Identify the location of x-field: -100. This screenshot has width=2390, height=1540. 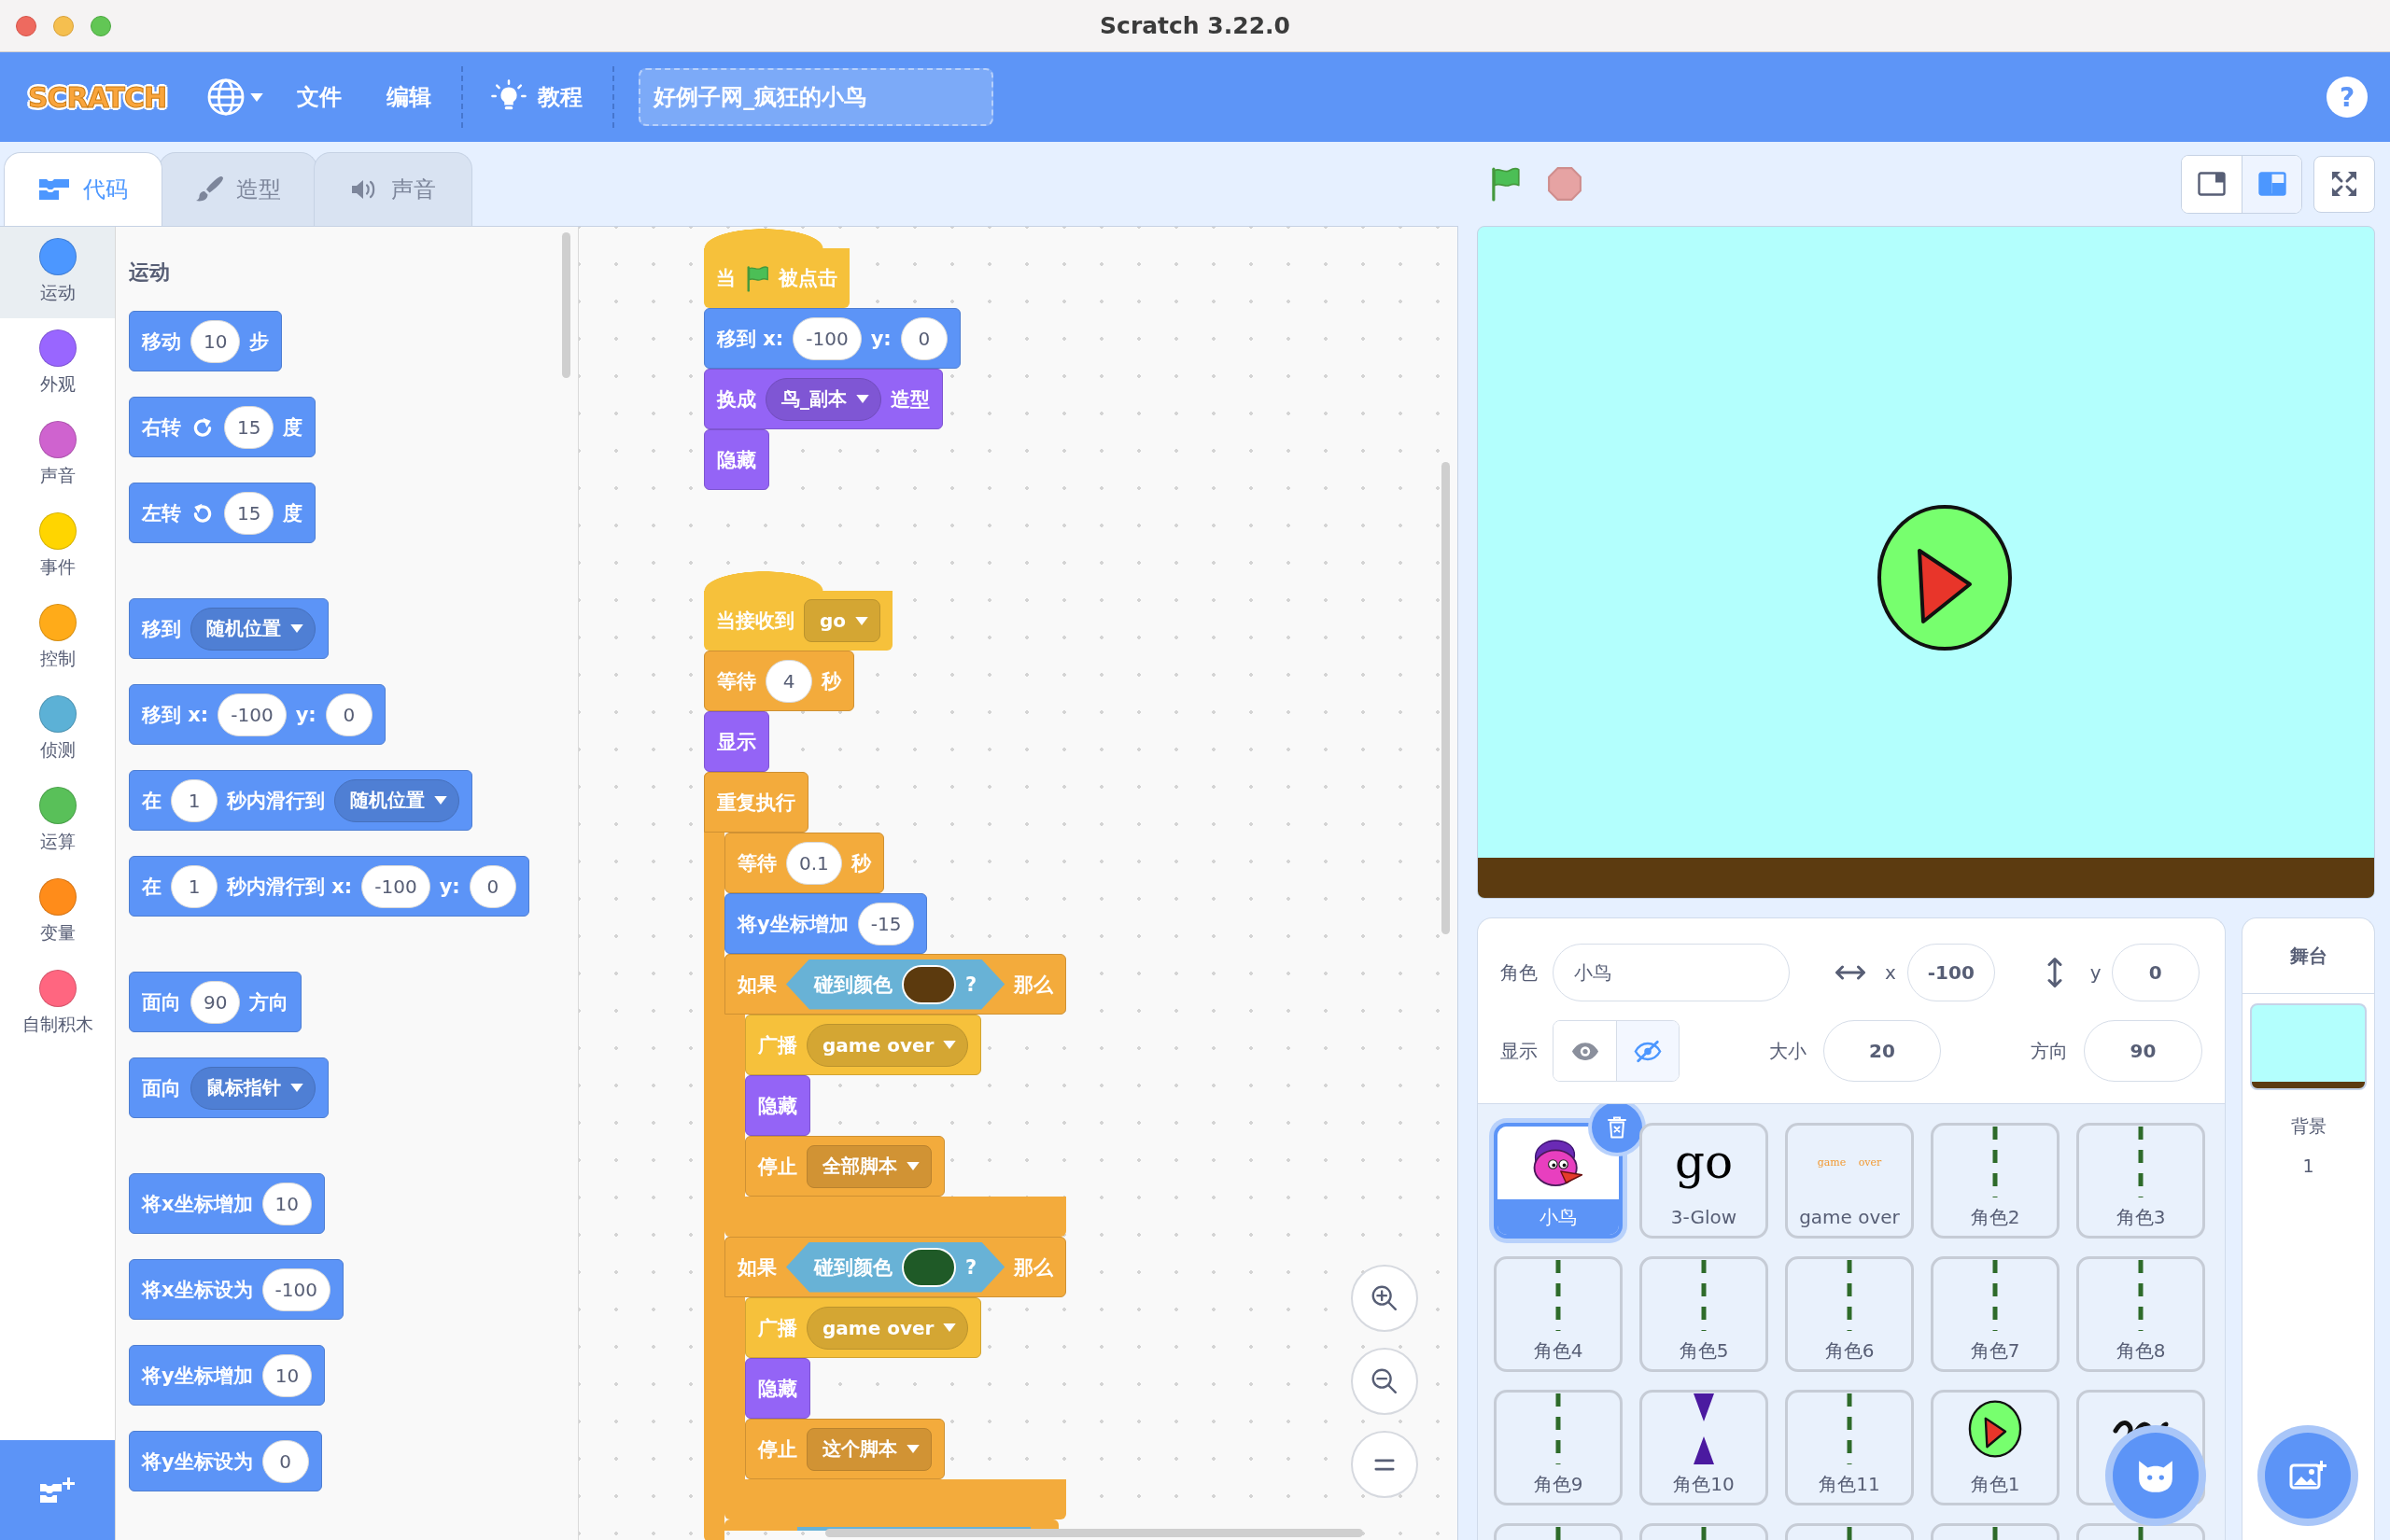
(1950, 973).